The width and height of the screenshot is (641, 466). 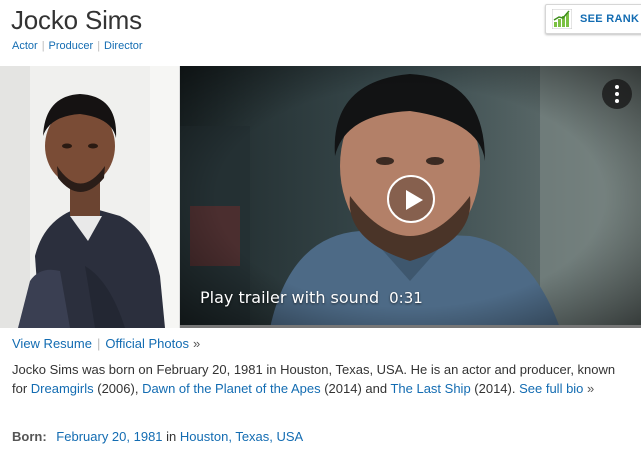 I want to click on see-full-bio-link: See full bio, so click(x=551, y=388).